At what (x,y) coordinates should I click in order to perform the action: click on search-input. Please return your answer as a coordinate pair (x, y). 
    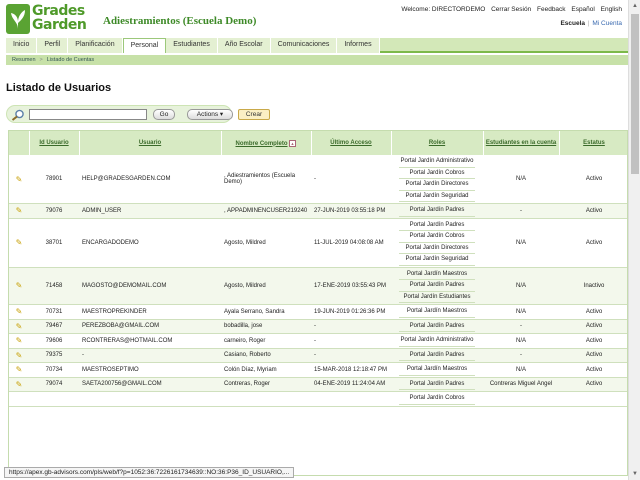
    Looking at the image, I should click on (88, 114).